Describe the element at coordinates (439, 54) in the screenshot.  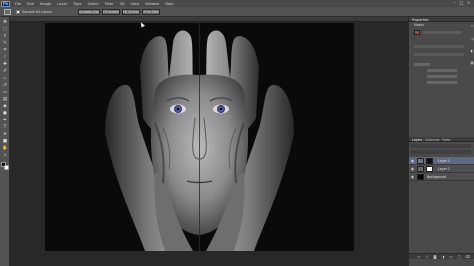
I see `feather-slider` at that location.